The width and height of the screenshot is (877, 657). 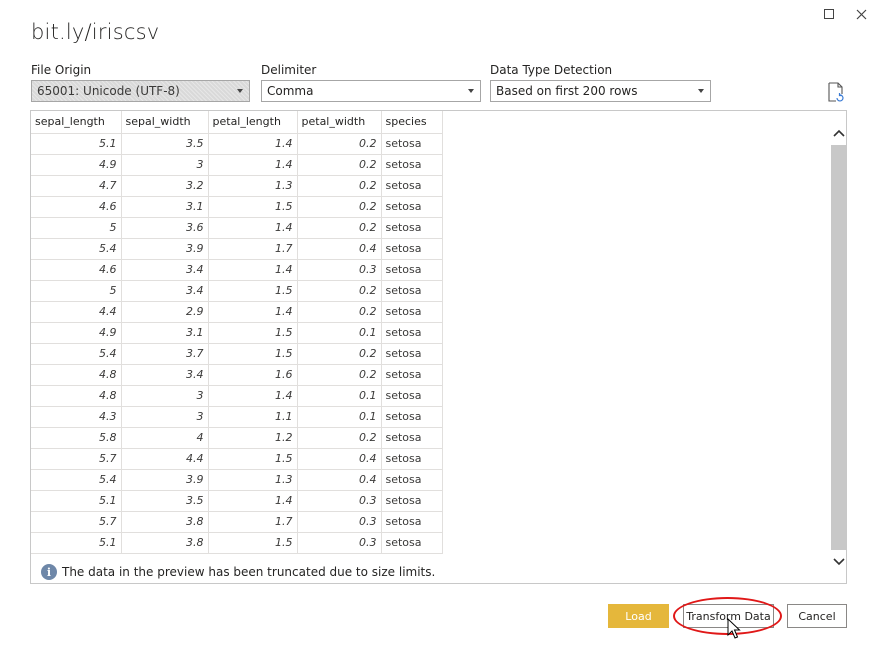 What do you see at coordinates (638, 616) in the screenshot?
I see `load-button: Load` at bounding box center [638, 616].